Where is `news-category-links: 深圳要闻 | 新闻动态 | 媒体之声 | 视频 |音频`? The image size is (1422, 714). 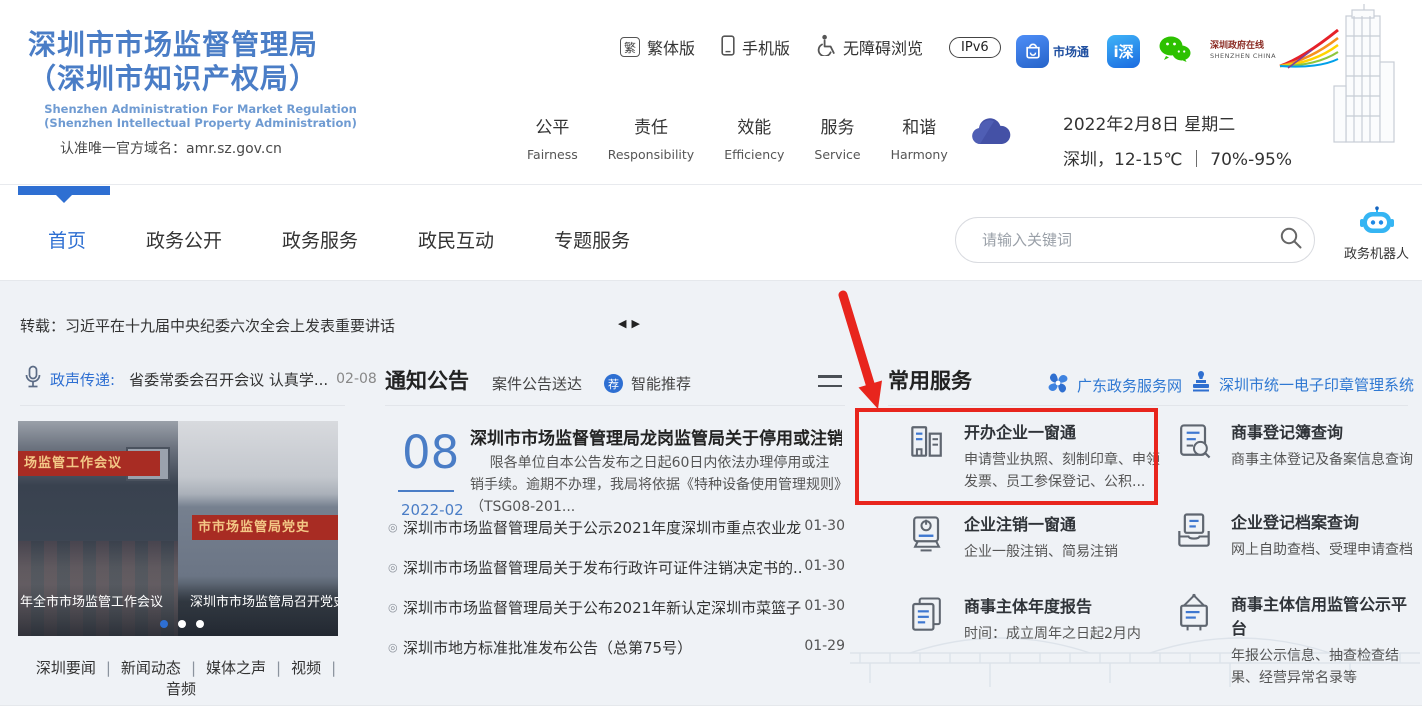 news-category-links: 深圳要闻 | 新闻动态 | 媒体之声 | 视频 |音频 is located at coordinates (181, 678).